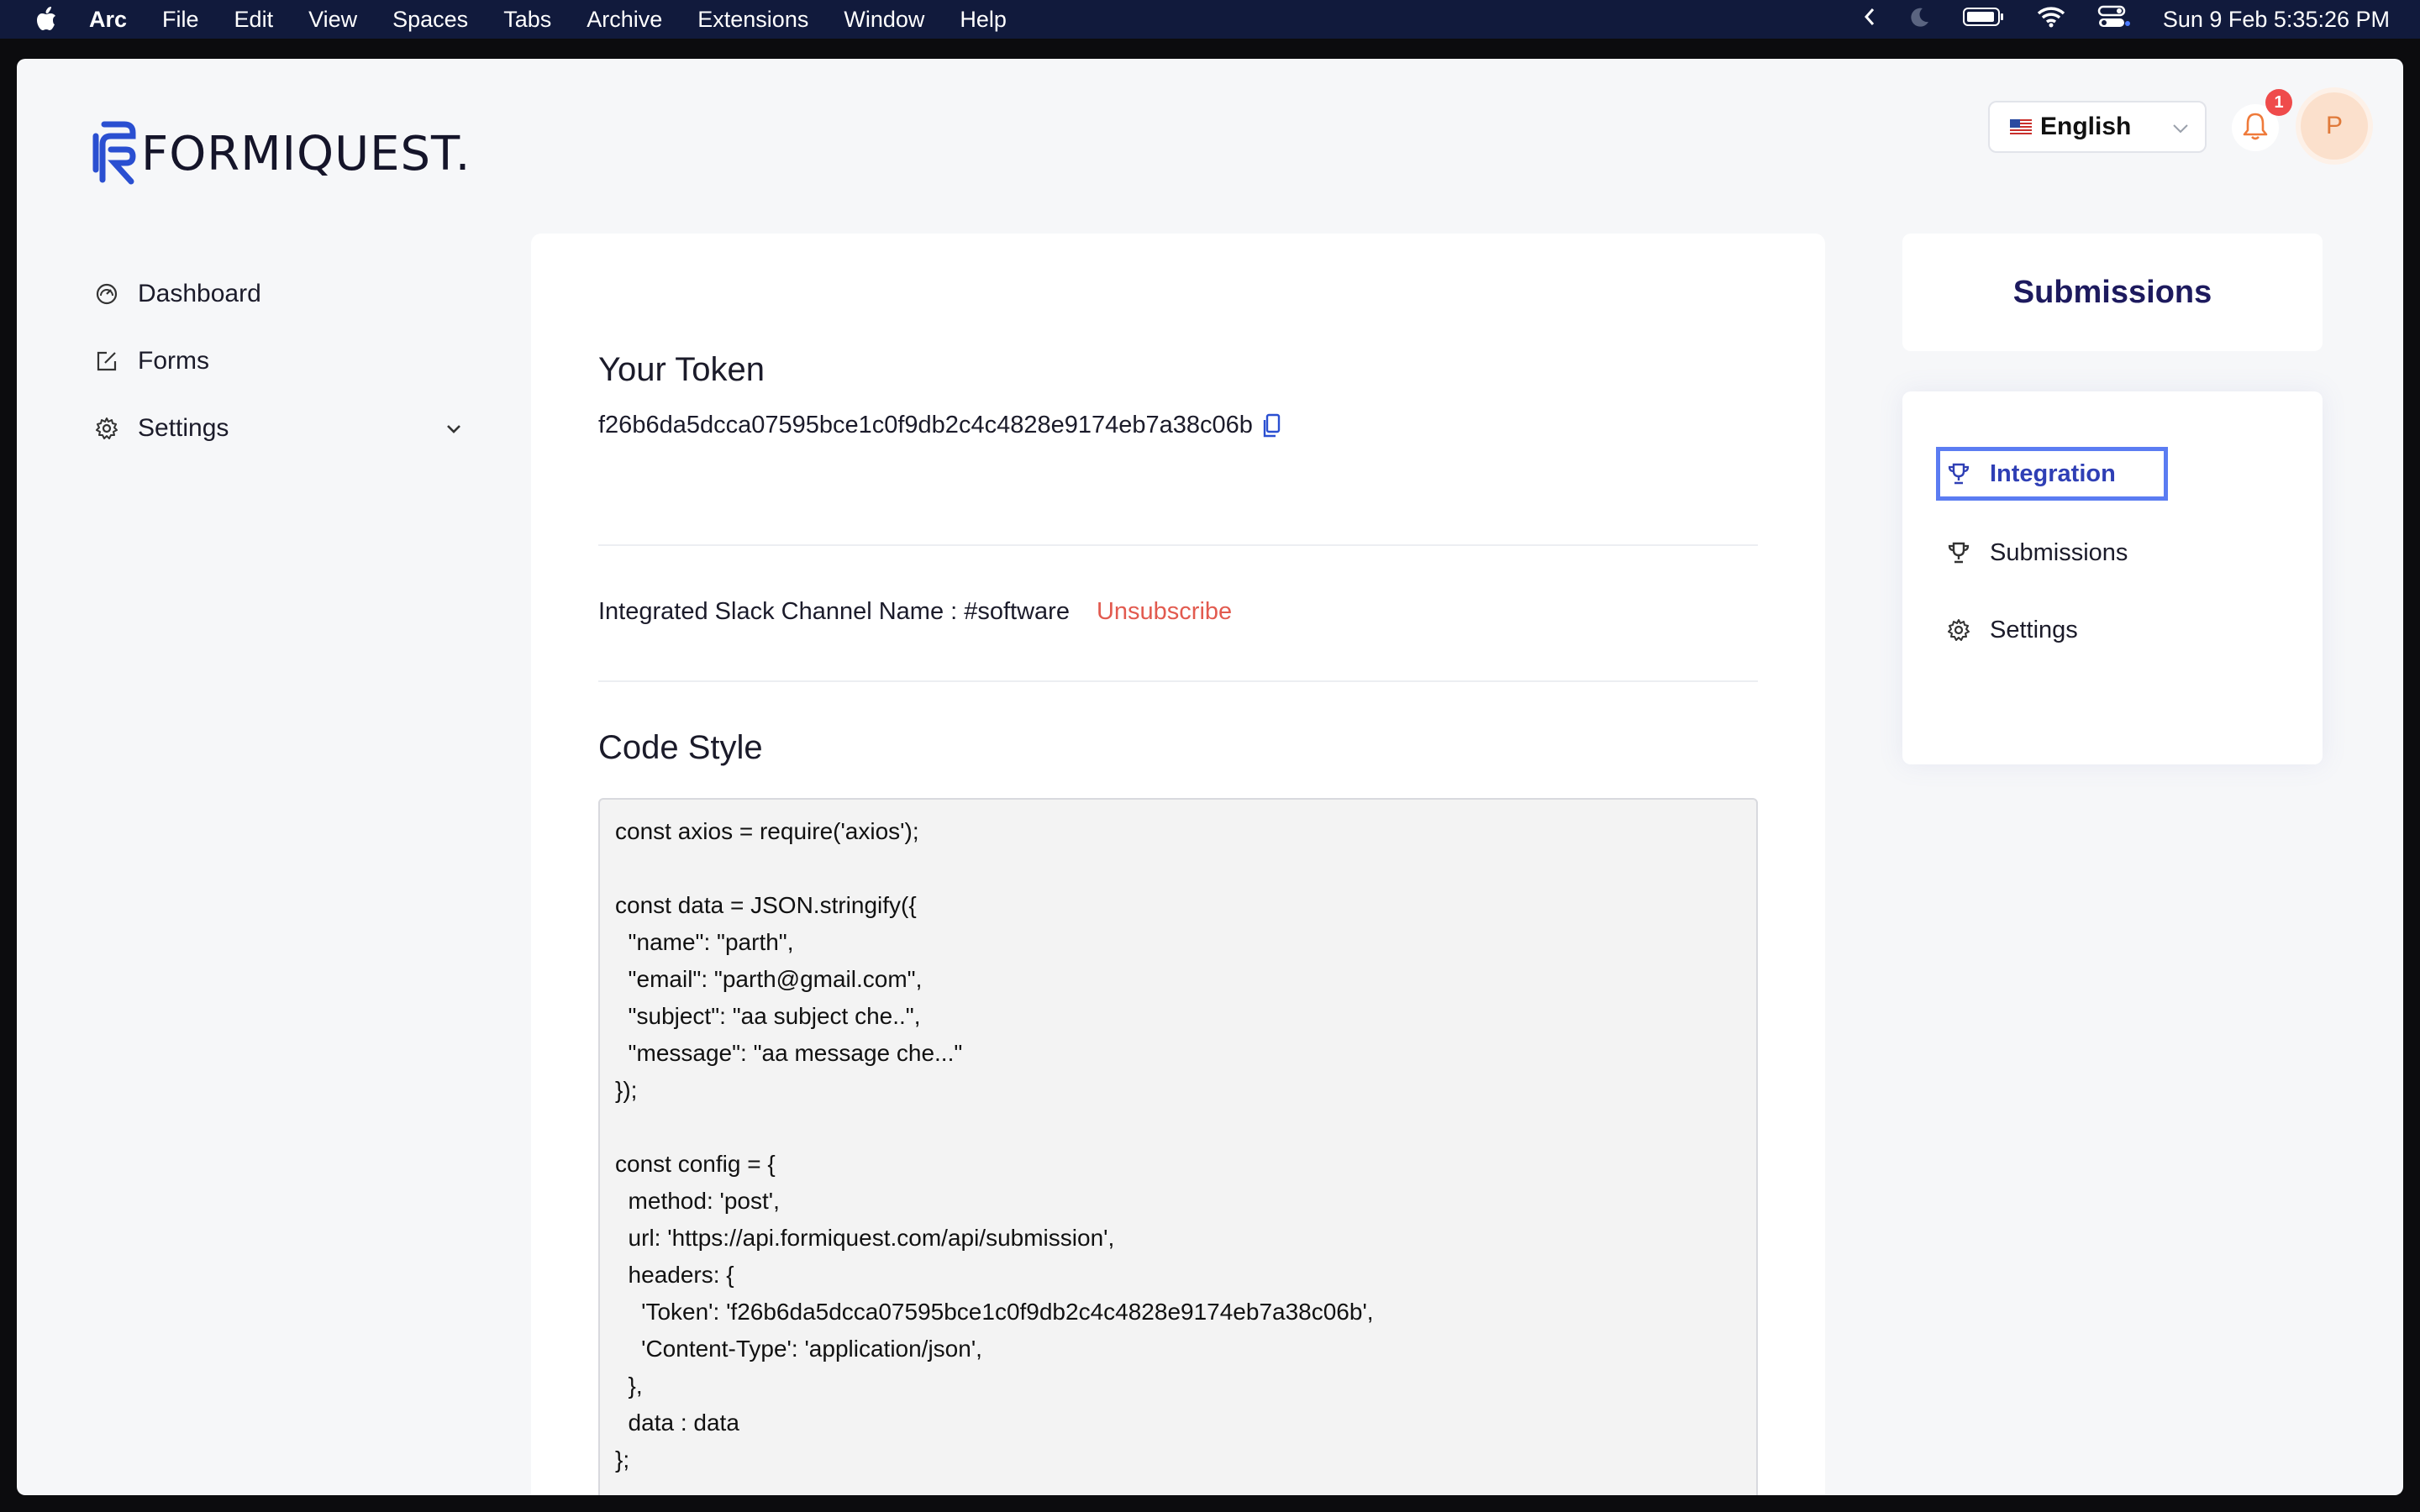 Image resolution: width=2420 pixels, height=1512 pixels. What do you see at coordinates (1870, 20) in the screenshot?
I see `chevron-left-icon` at bounding box center [1870, 20].